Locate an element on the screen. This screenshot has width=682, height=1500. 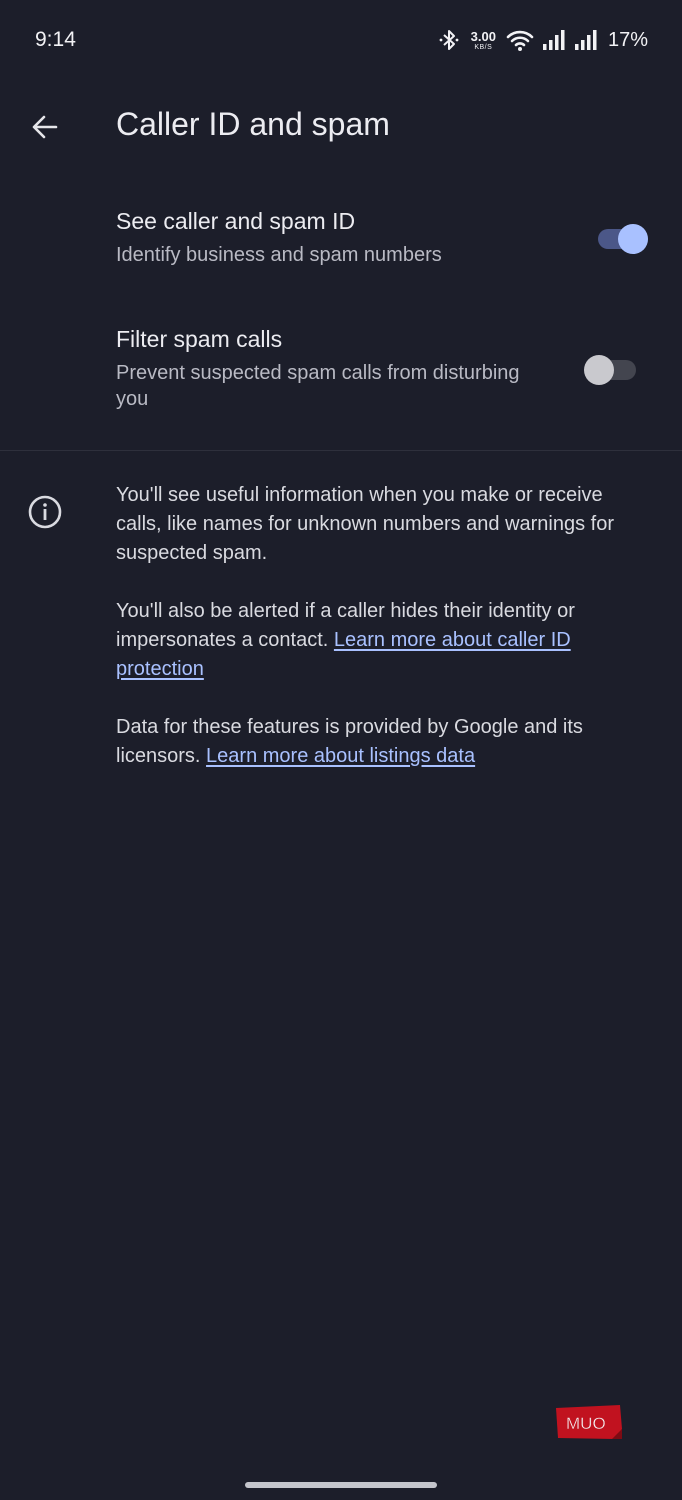
status-time: 9:14 is located at coordinates (55, 39).